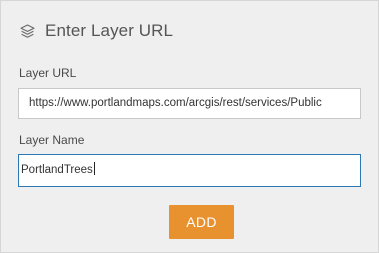 The width and height of the screenshot is (379, 253). Describe the element at coordinates (94, 168) in the screenshot. I see `text-caret` at that location.